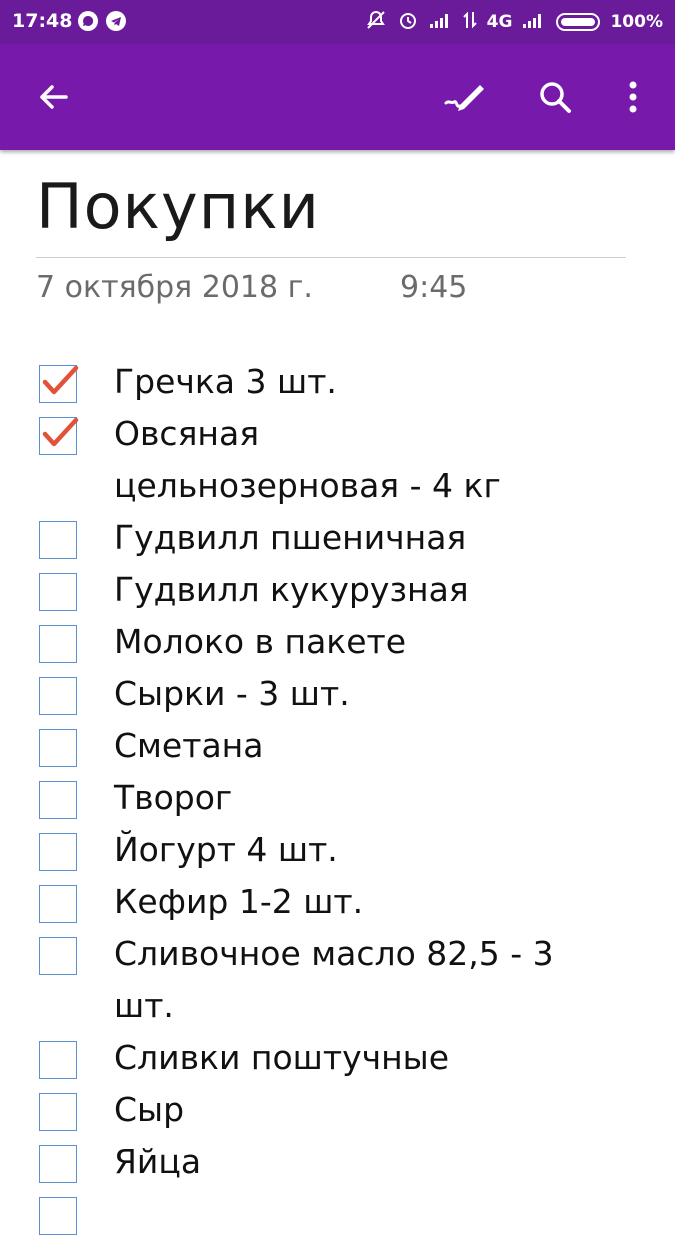 Image resolution: width=675 pixels, height=1240 pixels. What do you see at coordinates (376, 22) in the screenshot?
I see `mute-icon` at bounding box center [376, 22].